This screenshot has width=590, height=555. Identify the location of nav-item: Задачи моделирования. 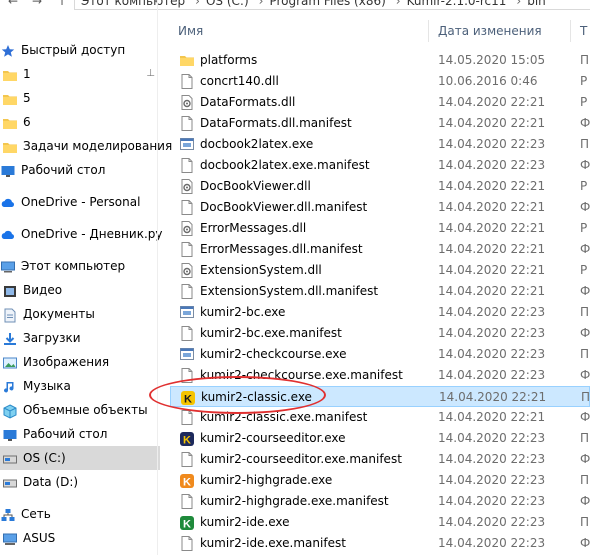
(86, 146).